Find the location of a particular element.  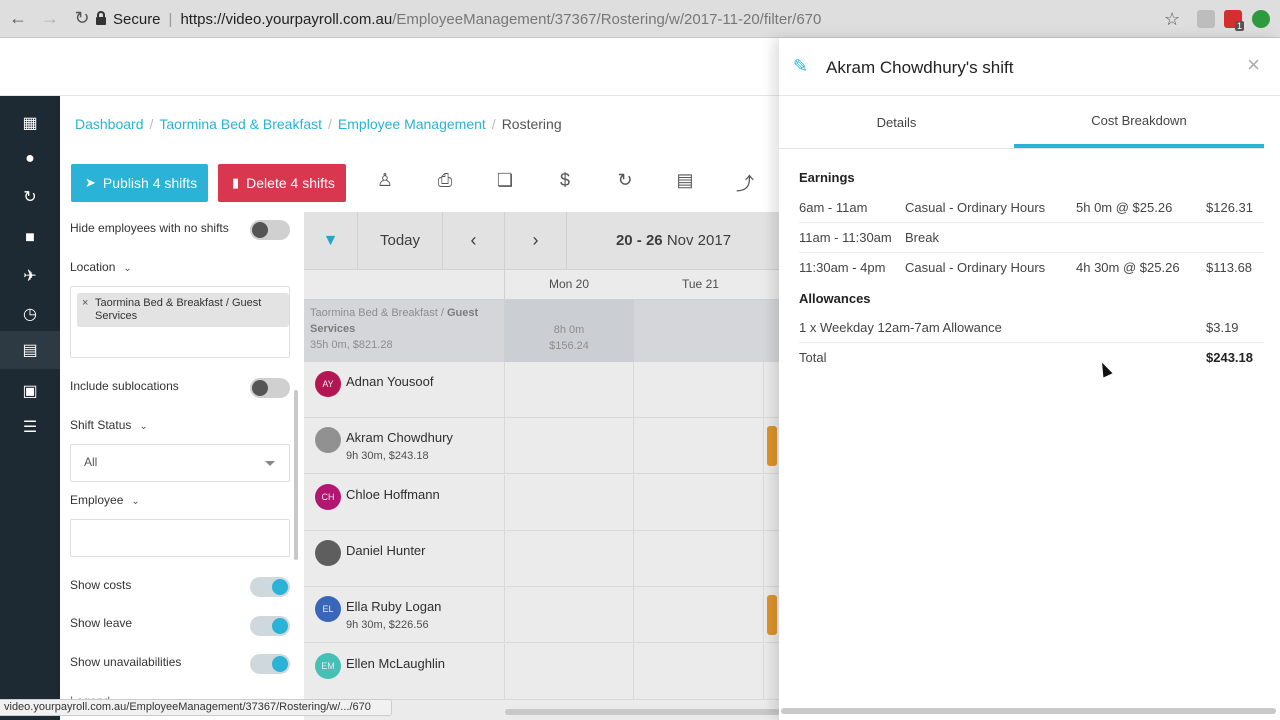

employee-name: Daniel Hunter is located at coordinates (386, 550).